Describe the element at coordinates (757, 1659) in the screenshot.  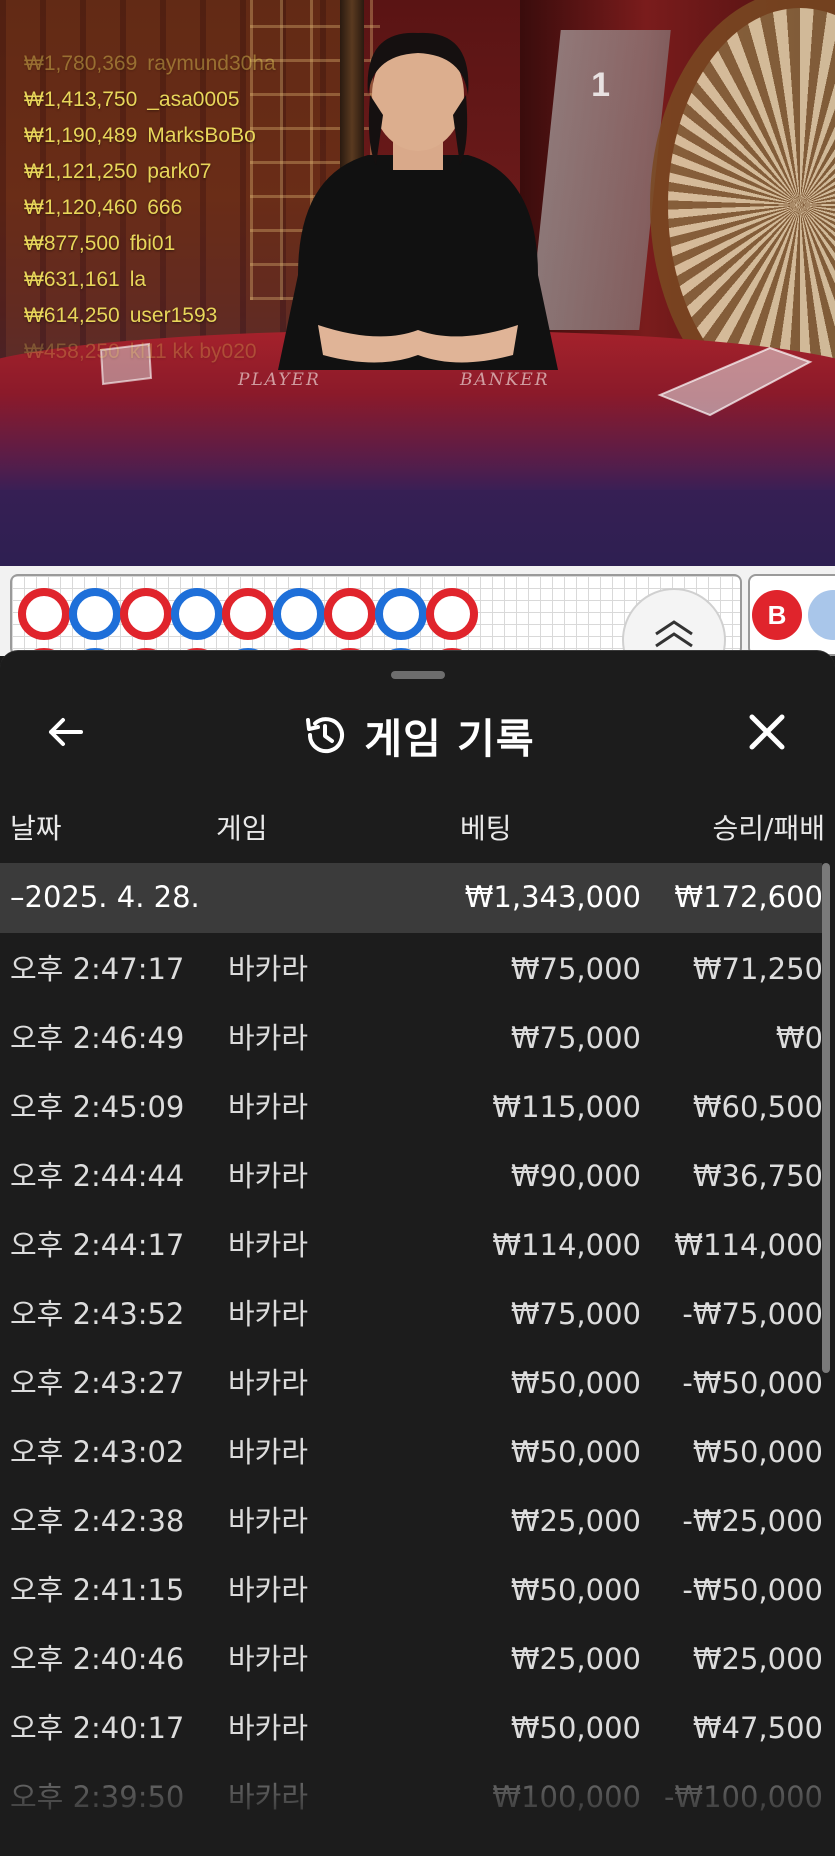
I see `row-result: ₩25,000` at that location.